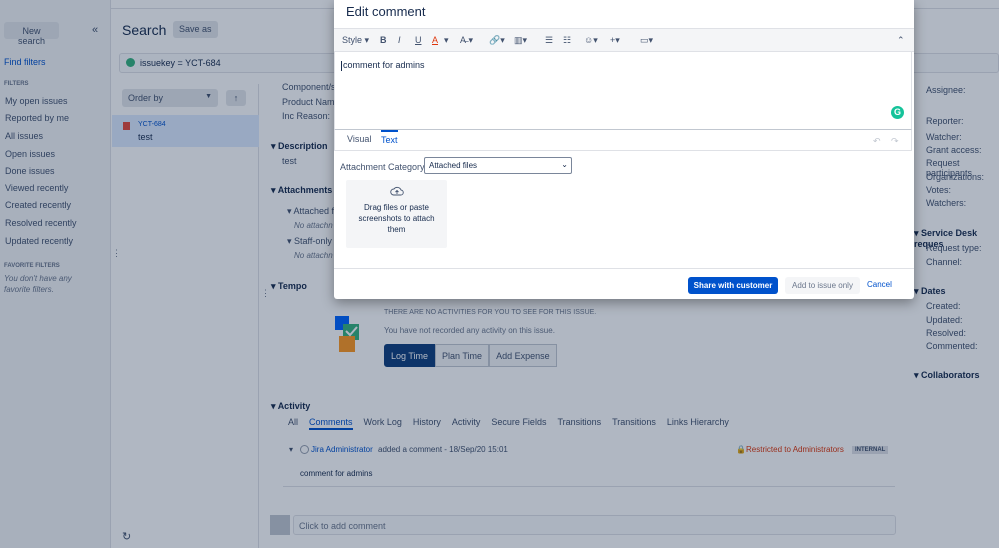 The height and width of the screenshot is (548, 999). I want to click on plan-time-button: Plan Time, so click(462, 355).